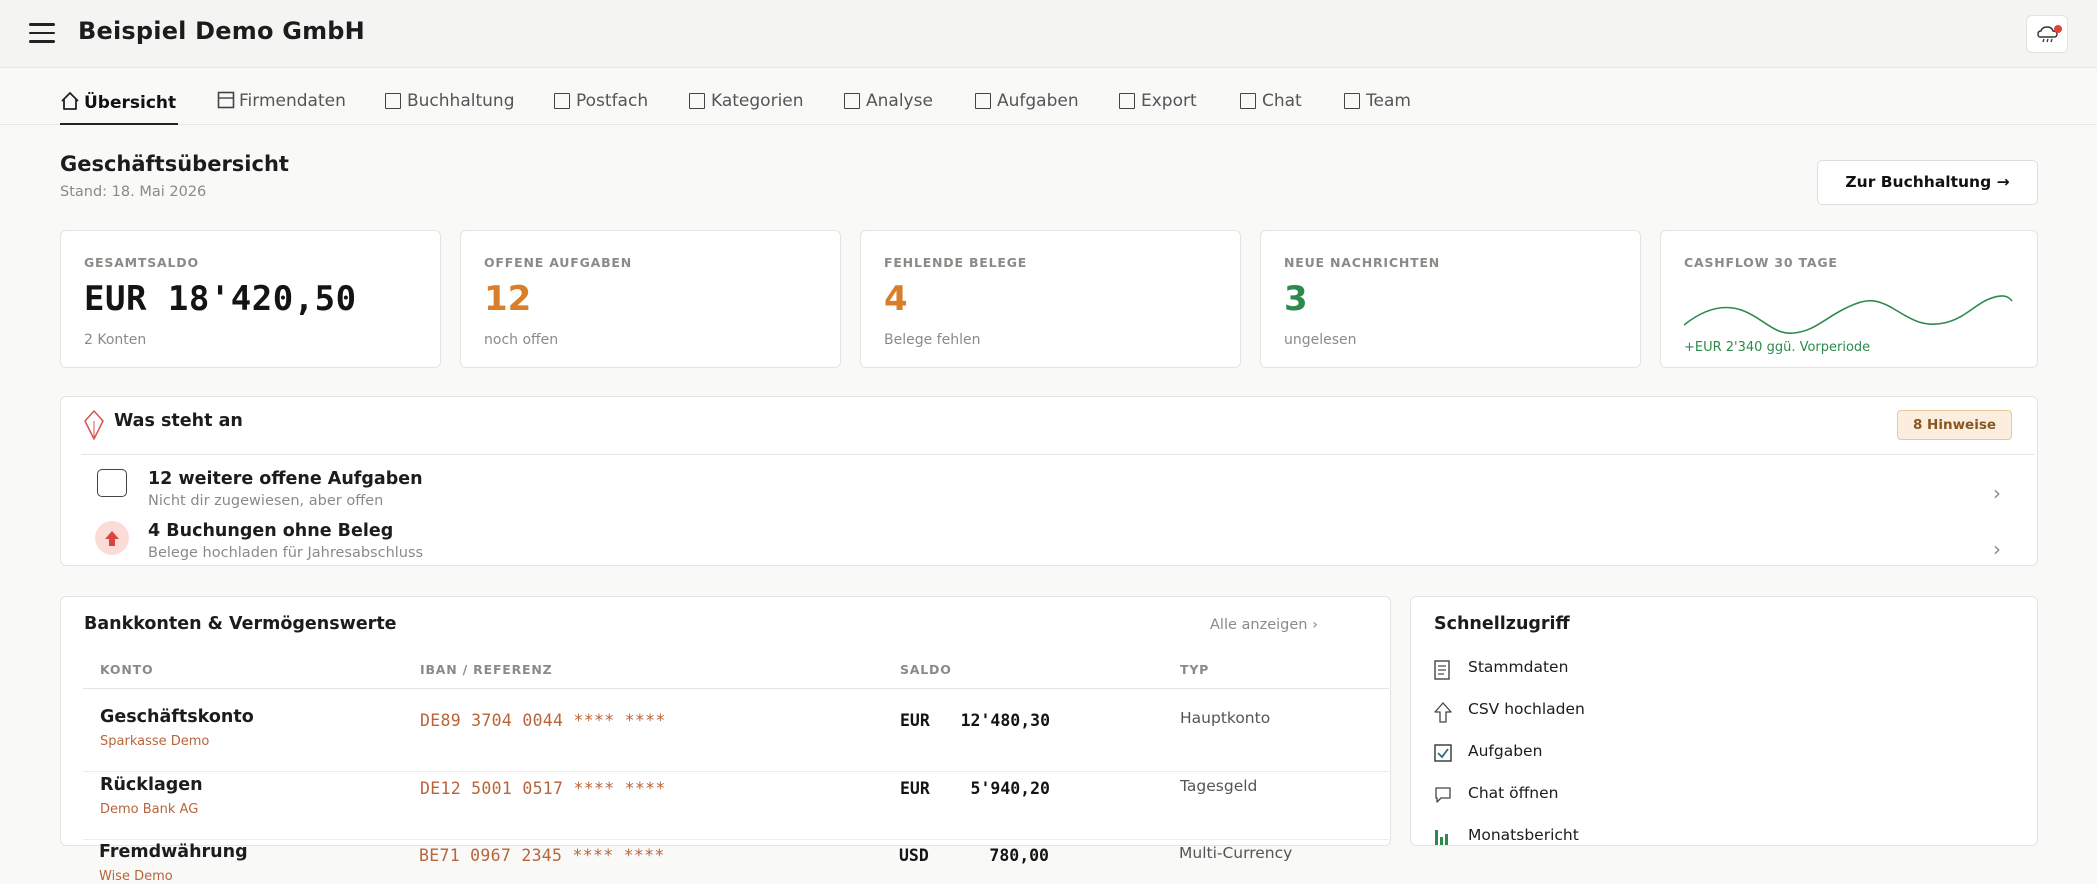 The image size is (2097, 884). Describe the element at coordinates (1027, 108) in the screenshot. I see `tab-aufgaben: Aufgaben` at that location.